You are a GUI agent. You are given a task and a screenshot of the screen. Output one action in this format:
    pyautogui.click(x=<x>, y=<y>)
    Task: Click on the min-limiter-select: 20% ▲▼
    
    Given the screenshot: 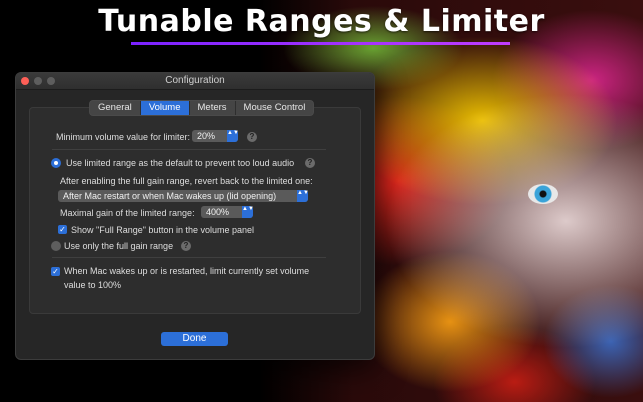 What is the action you would take?
    pyautogui.click(x=215, y=136)
    